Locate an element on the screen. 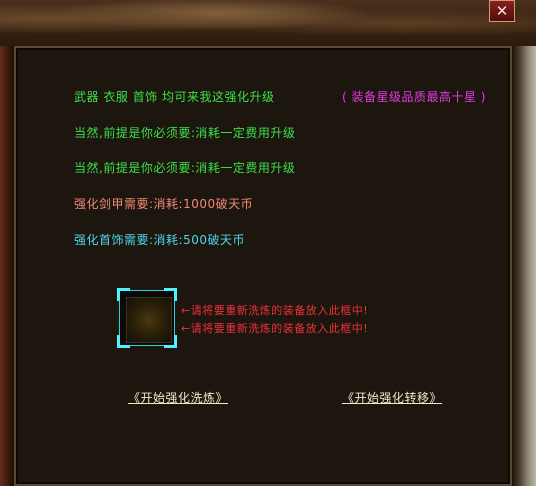 The width and height of the screenshot is (536, 486). slot-hint-1: ←请将要重新洗炼的装备放入此框中! is located at coordinates (275, 310).